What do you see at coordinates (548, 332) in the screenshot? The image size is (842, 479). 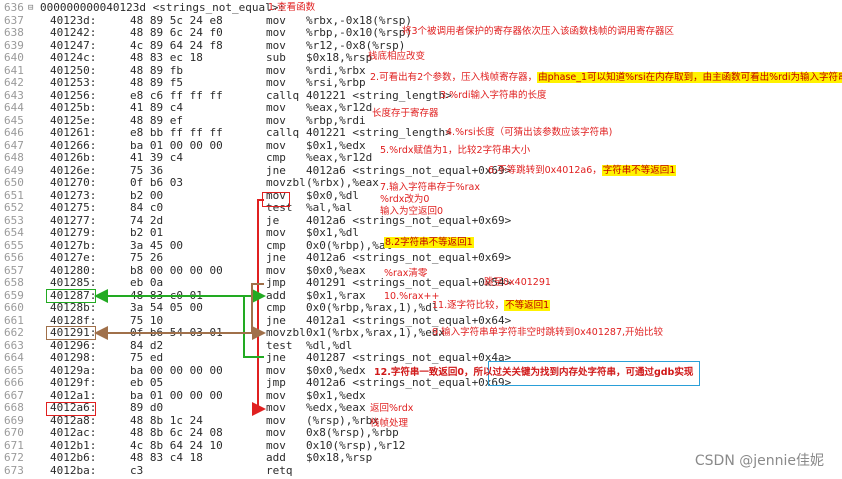 I see `note-loop-start: 9.输入字符串单字符非空时跳转到0x401287,开始比较` at bounding box center [548, 332].